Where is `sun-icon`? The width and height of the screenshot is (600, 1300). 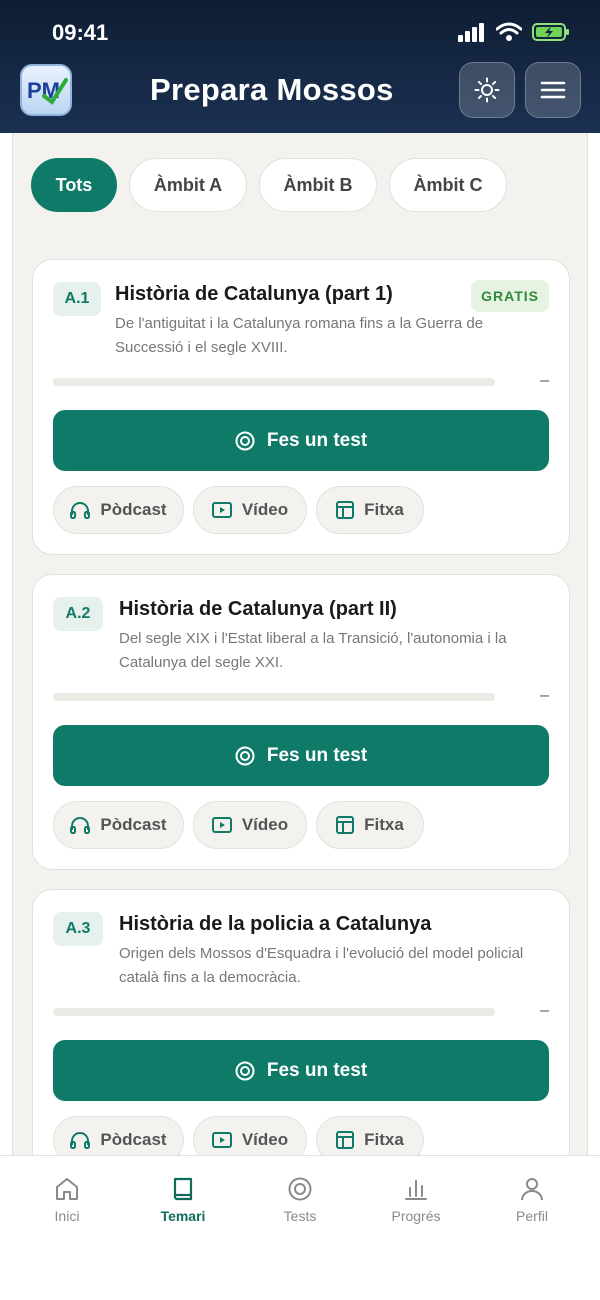
sun-icon is located at coordinates (487, 90).